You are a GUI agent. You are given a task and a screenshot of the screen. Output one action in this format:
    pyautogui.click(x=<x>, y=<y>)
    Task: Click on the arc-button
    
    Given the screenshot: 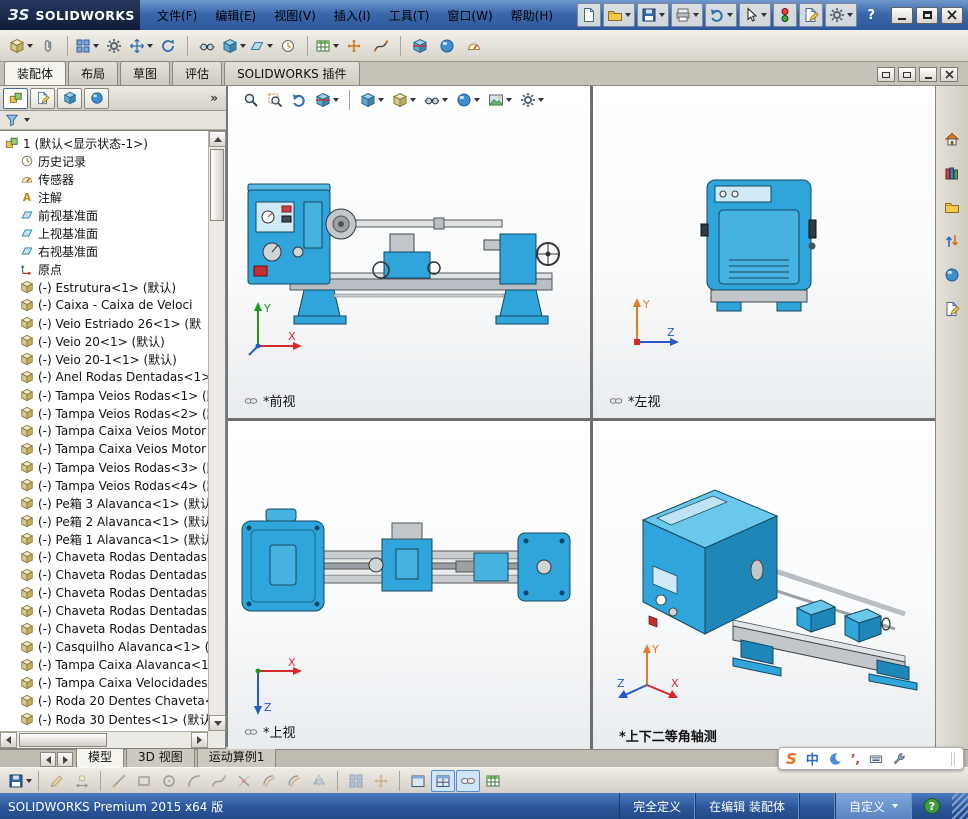 What is the action you would take?
    pyautogui.click(x=194, y=781)
    